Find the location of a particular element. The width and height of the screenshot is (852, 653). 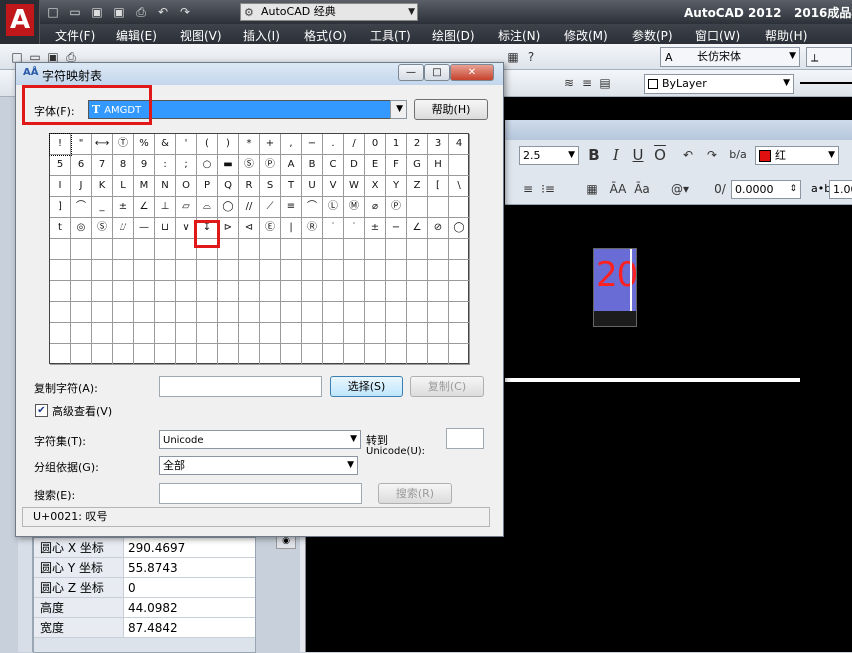

char-cell: X is located at coordinates (375, 186).